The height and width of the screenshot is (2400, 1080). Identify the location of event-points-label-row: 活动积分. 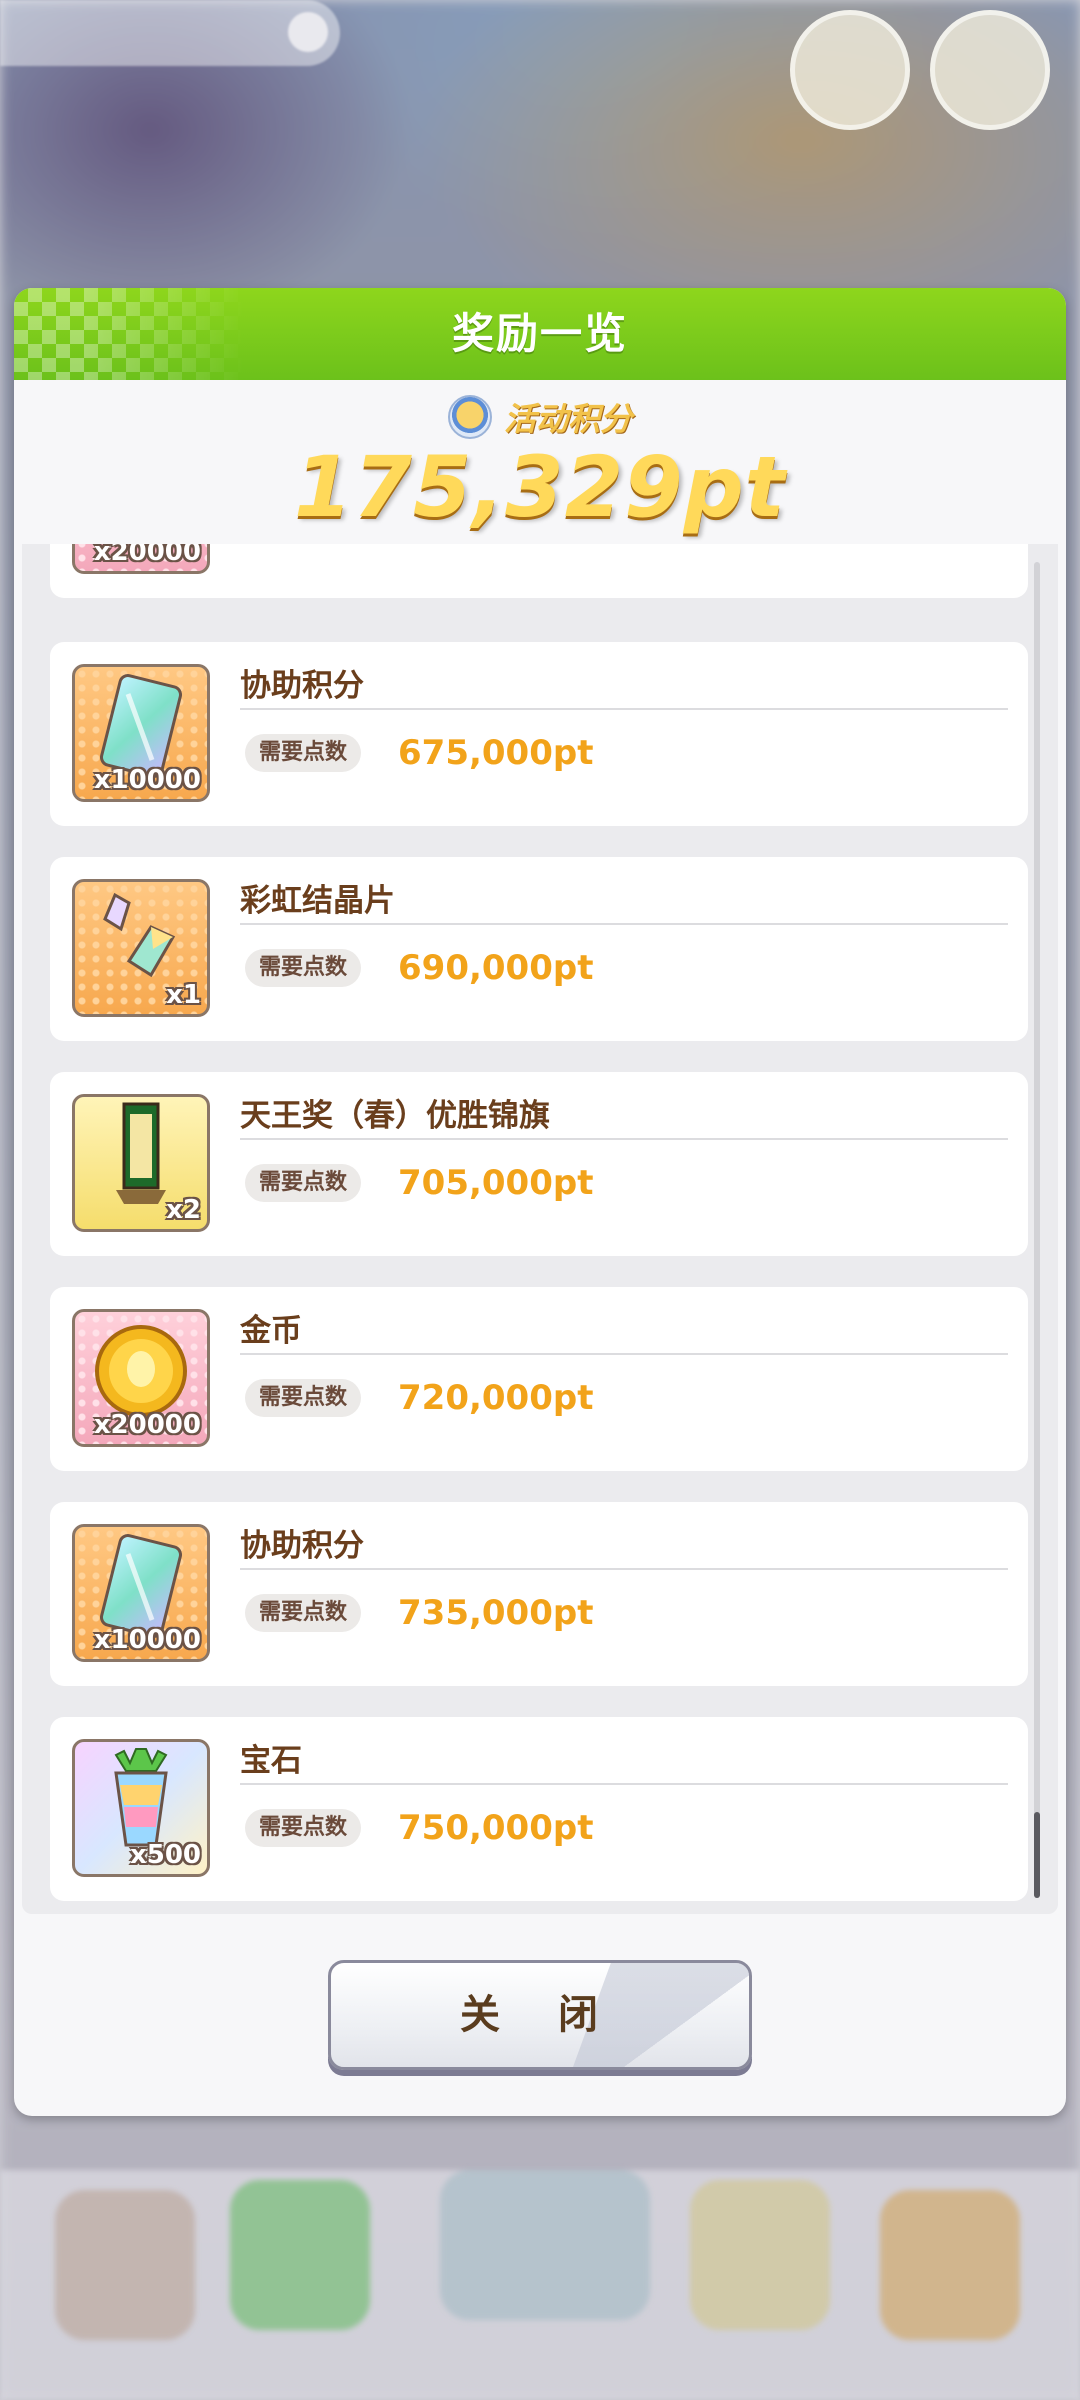
(540, 417).